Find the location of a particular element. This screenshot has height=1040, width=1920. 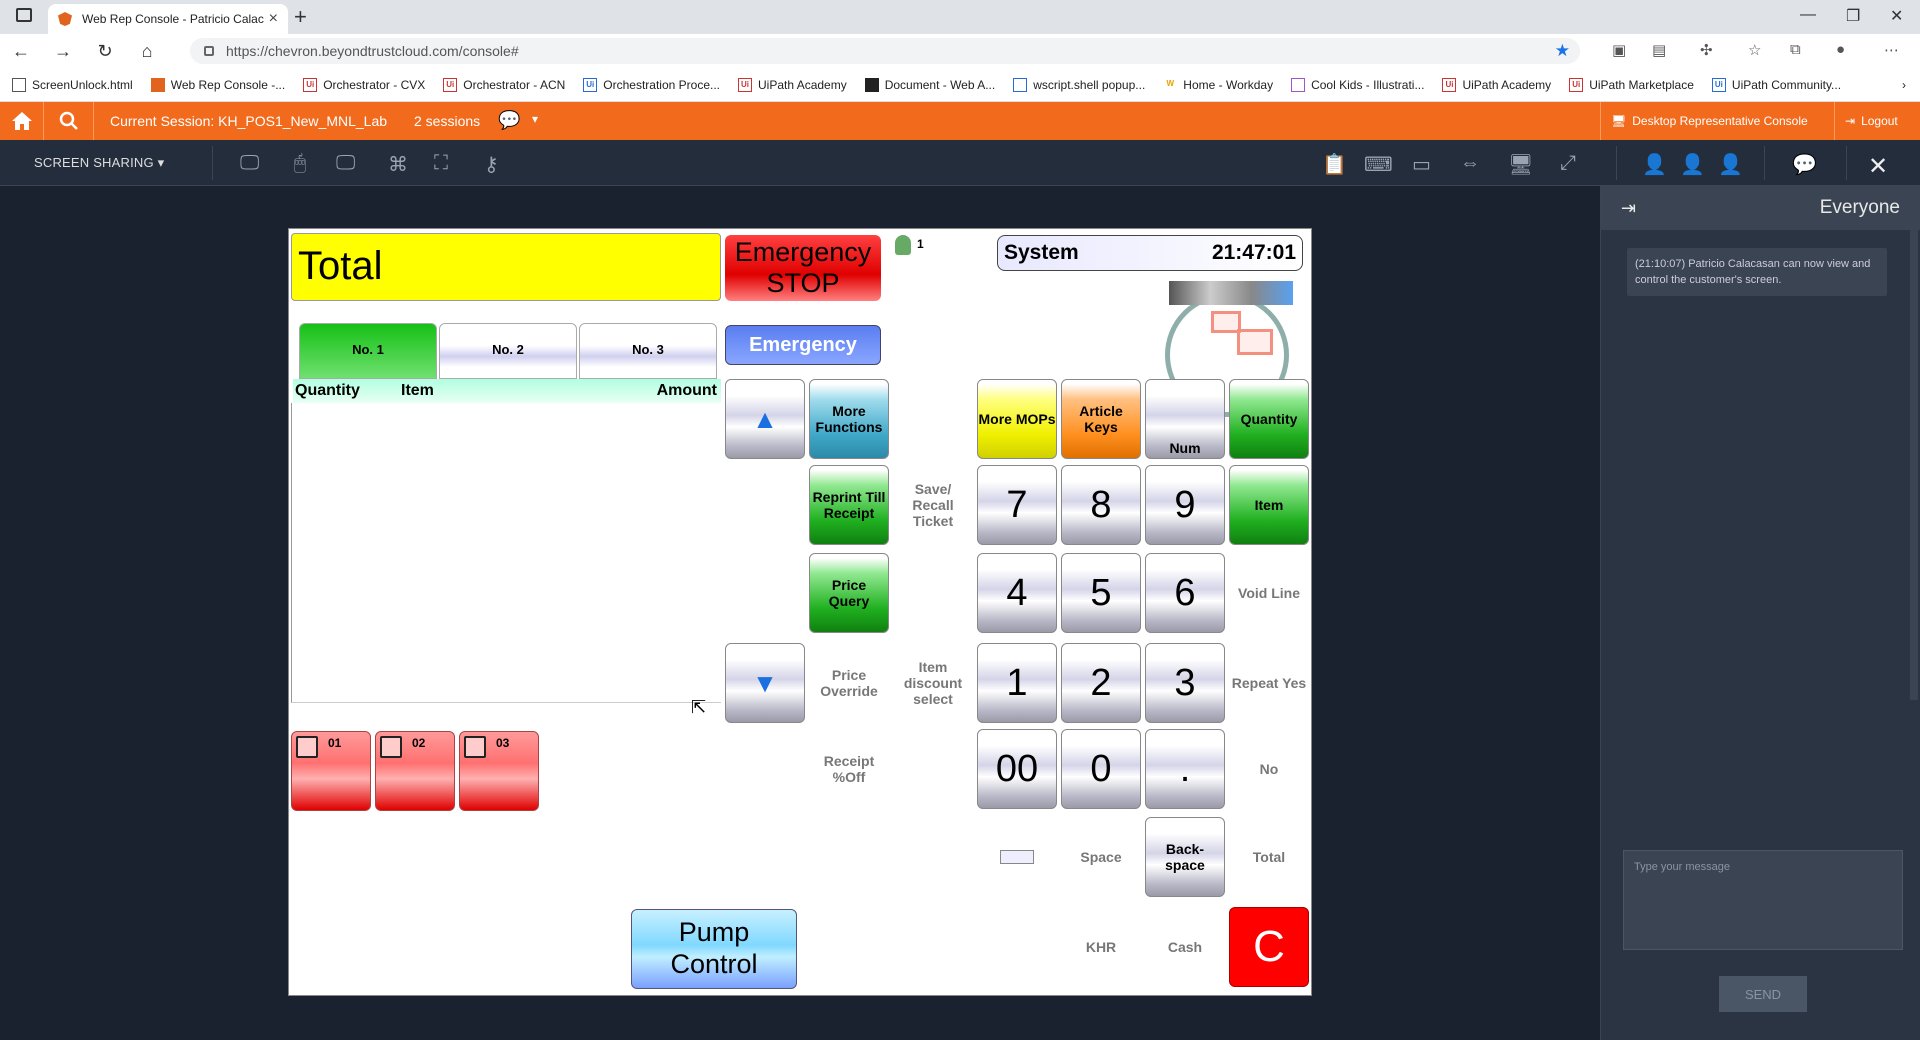

key-2: 2 is located at coordinates (1101, 683).